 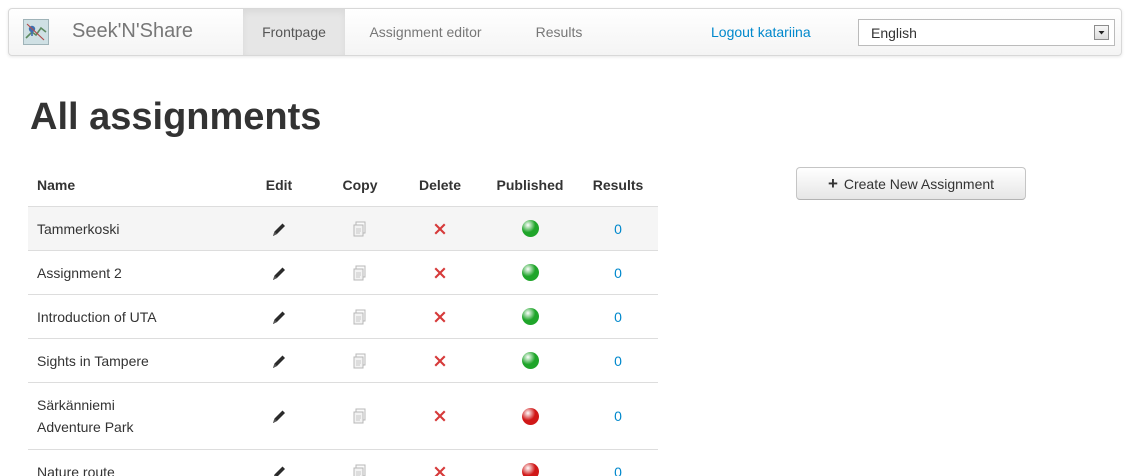 I want to click on table-header-row: Name Edit Copy Delete Published Results, so click(x=343, y=185).